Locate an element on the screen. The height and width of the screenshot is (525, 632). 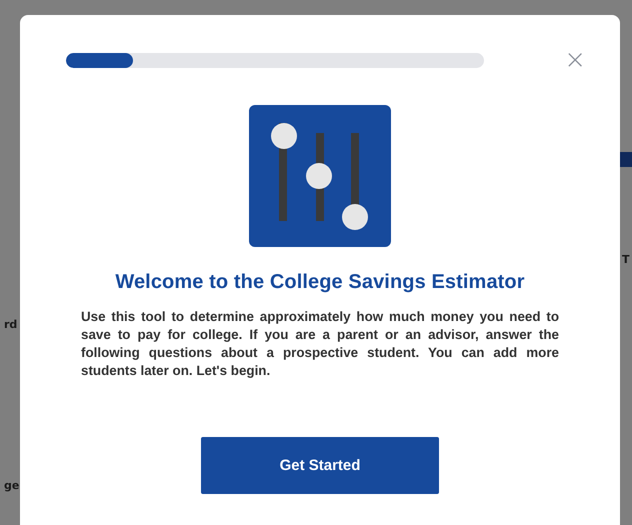
sliders-icon is located at coordinates (320, 176).